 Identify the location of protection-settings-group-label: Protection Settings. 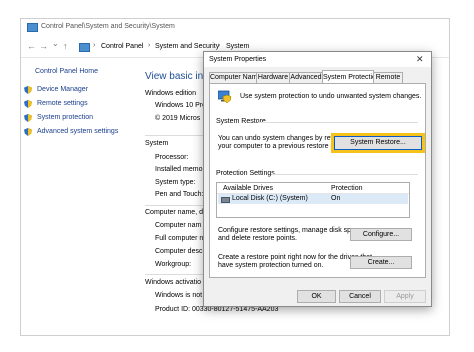
(245, 173).